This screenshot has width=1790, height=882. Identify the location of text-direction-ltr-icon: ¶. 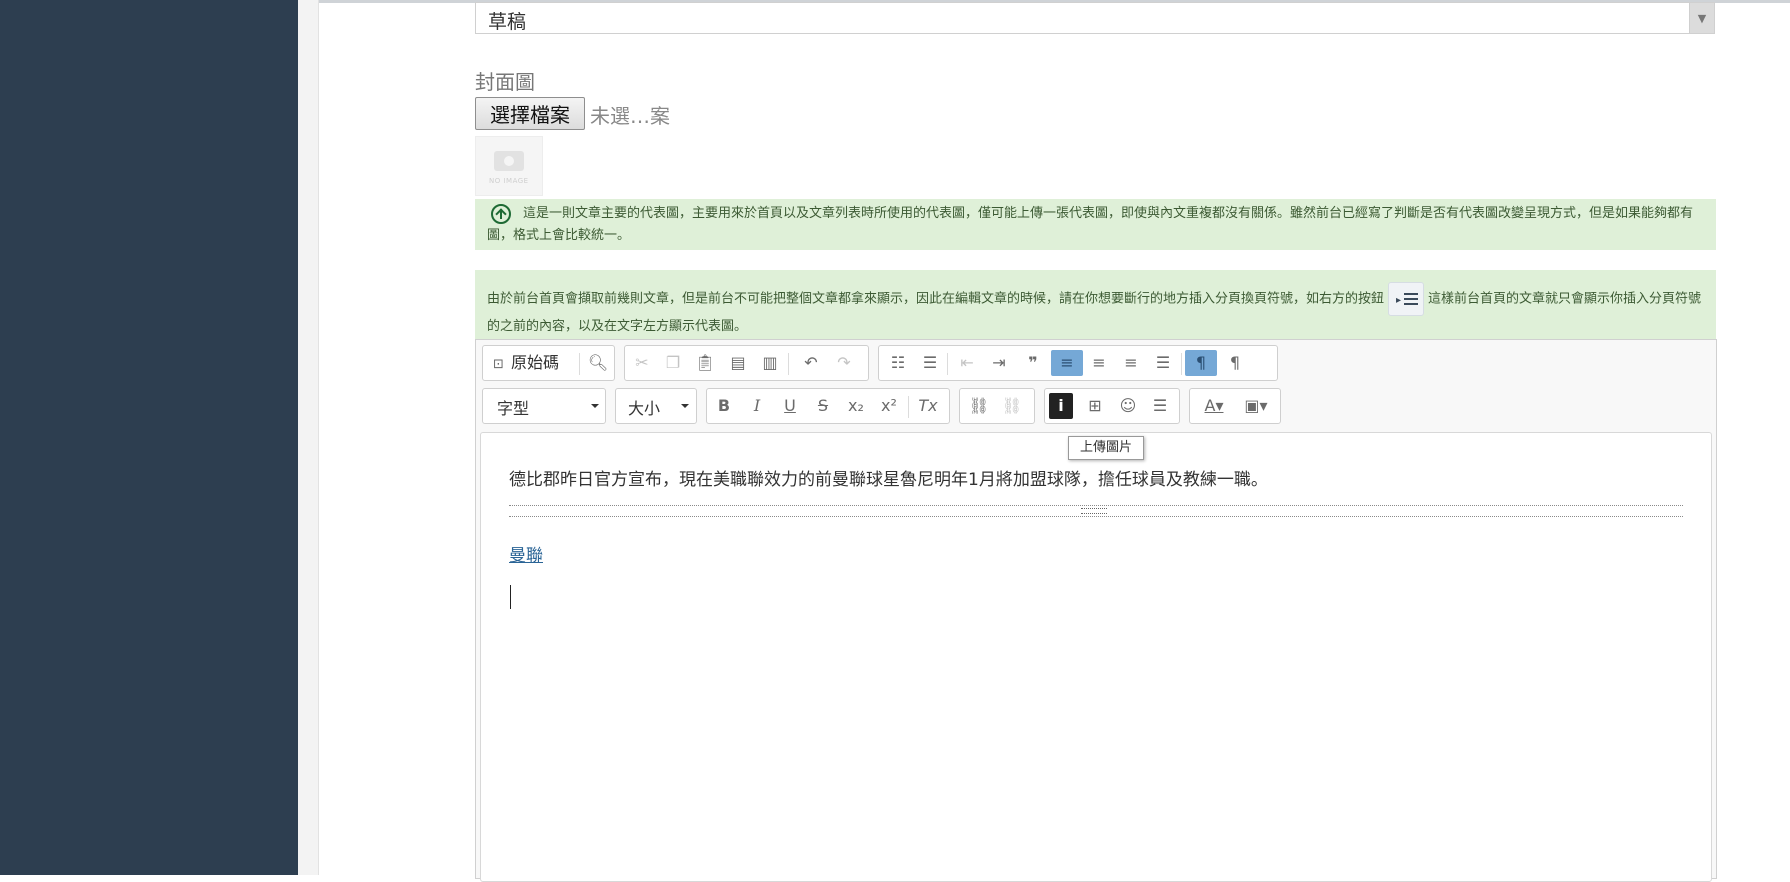
(1201, 363).